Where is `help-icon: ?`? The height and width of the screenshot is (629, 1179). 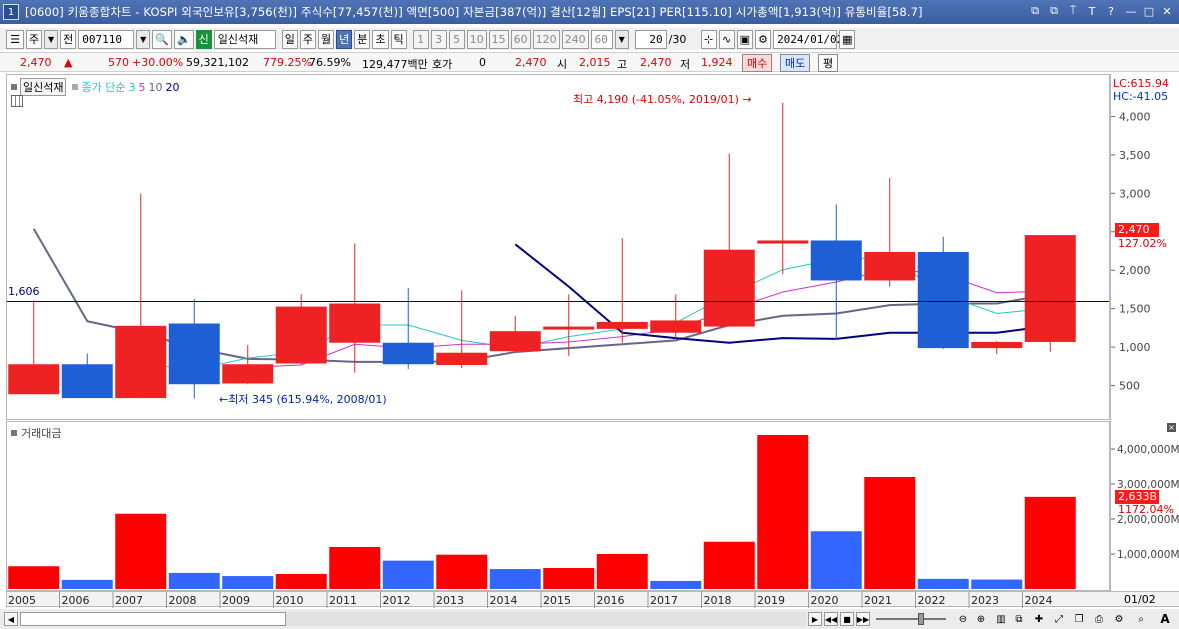
help-icon: ? is located at coordinates (1111, 11).